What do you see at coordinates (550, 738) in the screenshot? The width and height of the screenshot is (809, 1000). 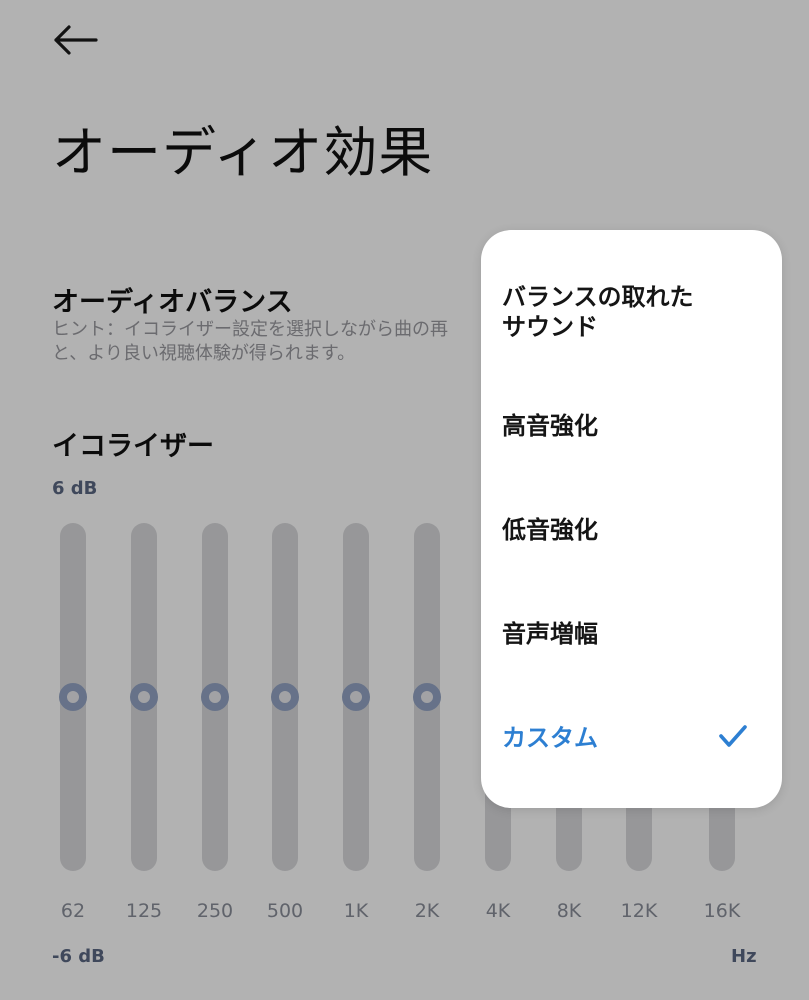 I see `preset-custom-label: カスタム` at bounding box center [550, 738].